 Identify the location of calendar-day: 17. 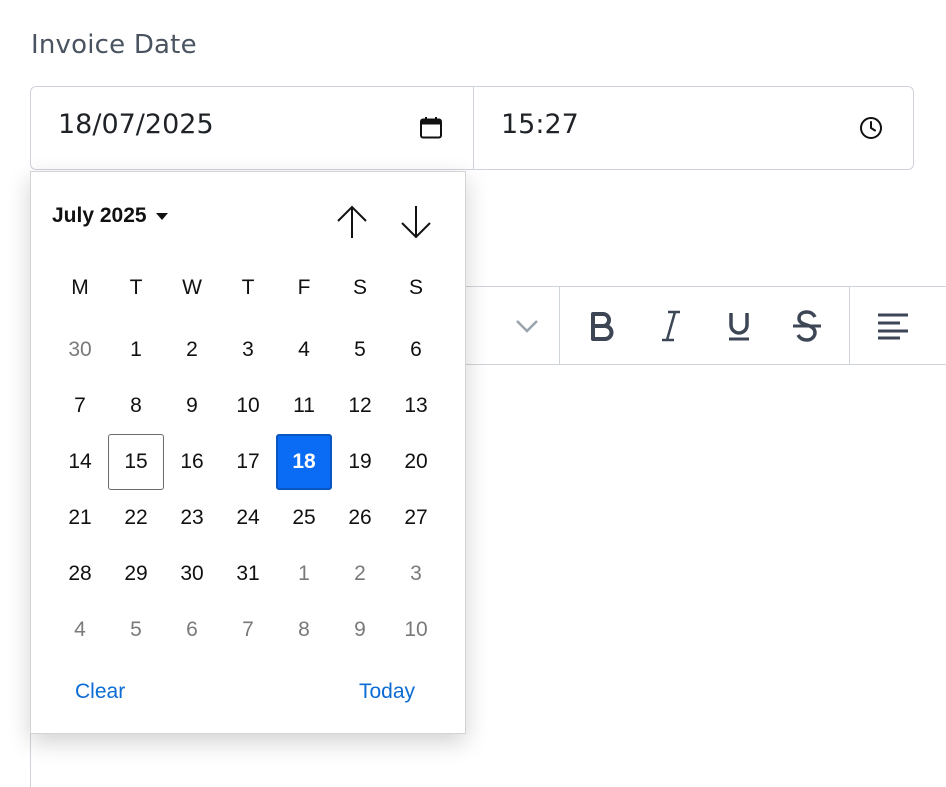
(248, 462).